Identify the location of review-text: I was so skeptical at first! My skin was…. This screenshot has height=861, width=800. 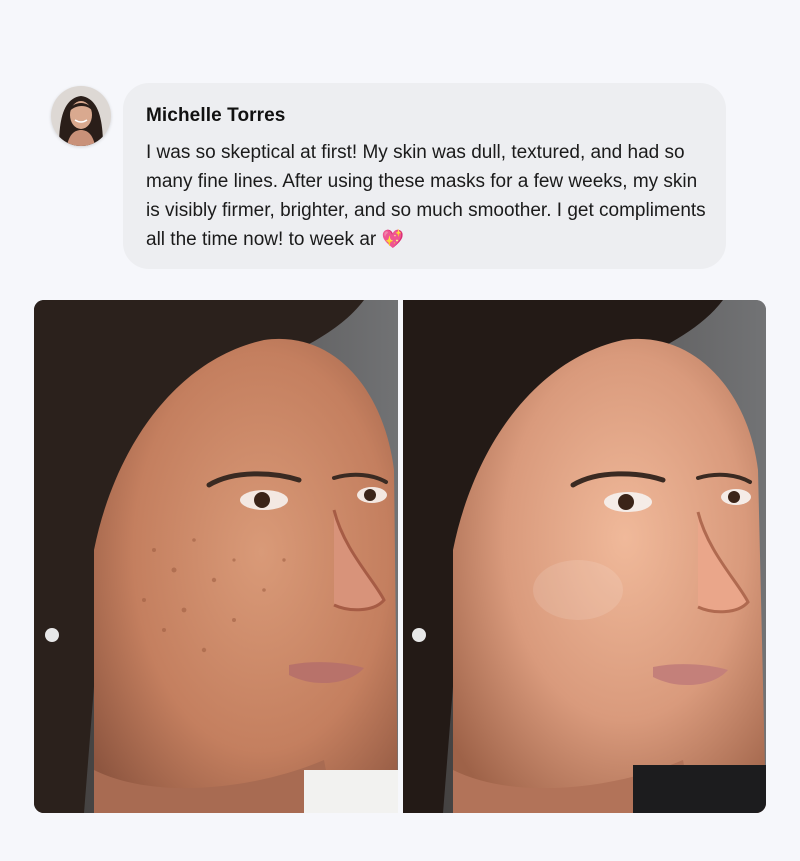
(426, 196).